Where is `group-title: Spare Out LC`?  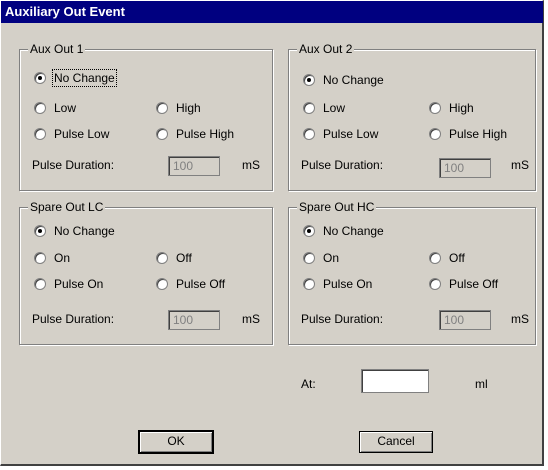
group-title: Spare Out LC is located at coordinates (67, 207).